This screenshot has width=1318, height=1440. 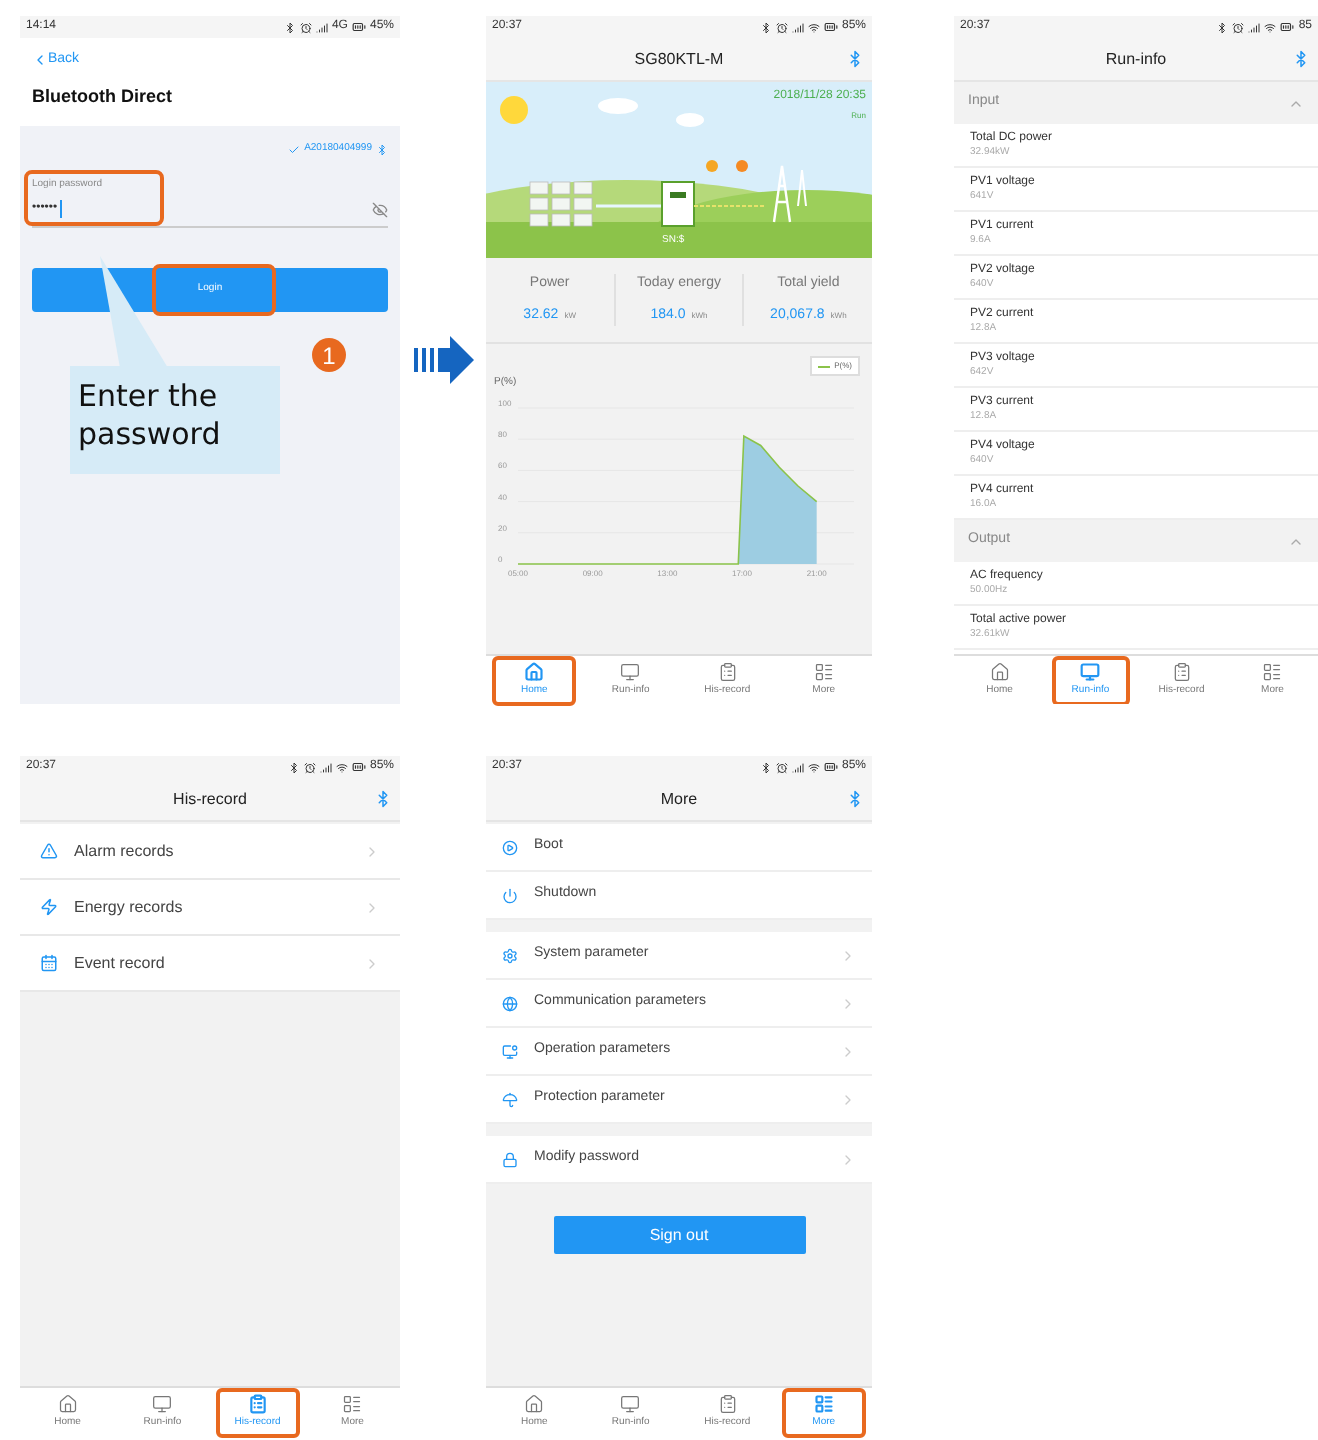 What do you see at coordinates (135, 312) in the screenshot?
I see `callout-pointer` at bounding box center [135, 312].